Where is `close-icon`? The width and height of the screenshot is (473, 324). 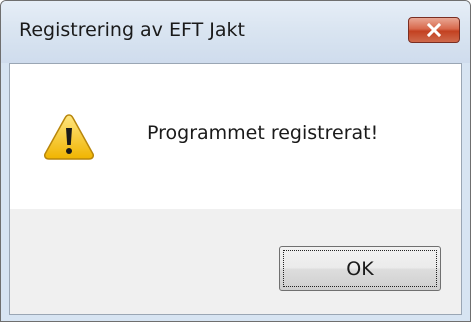 close-icon is located at coordinates (434, 30).